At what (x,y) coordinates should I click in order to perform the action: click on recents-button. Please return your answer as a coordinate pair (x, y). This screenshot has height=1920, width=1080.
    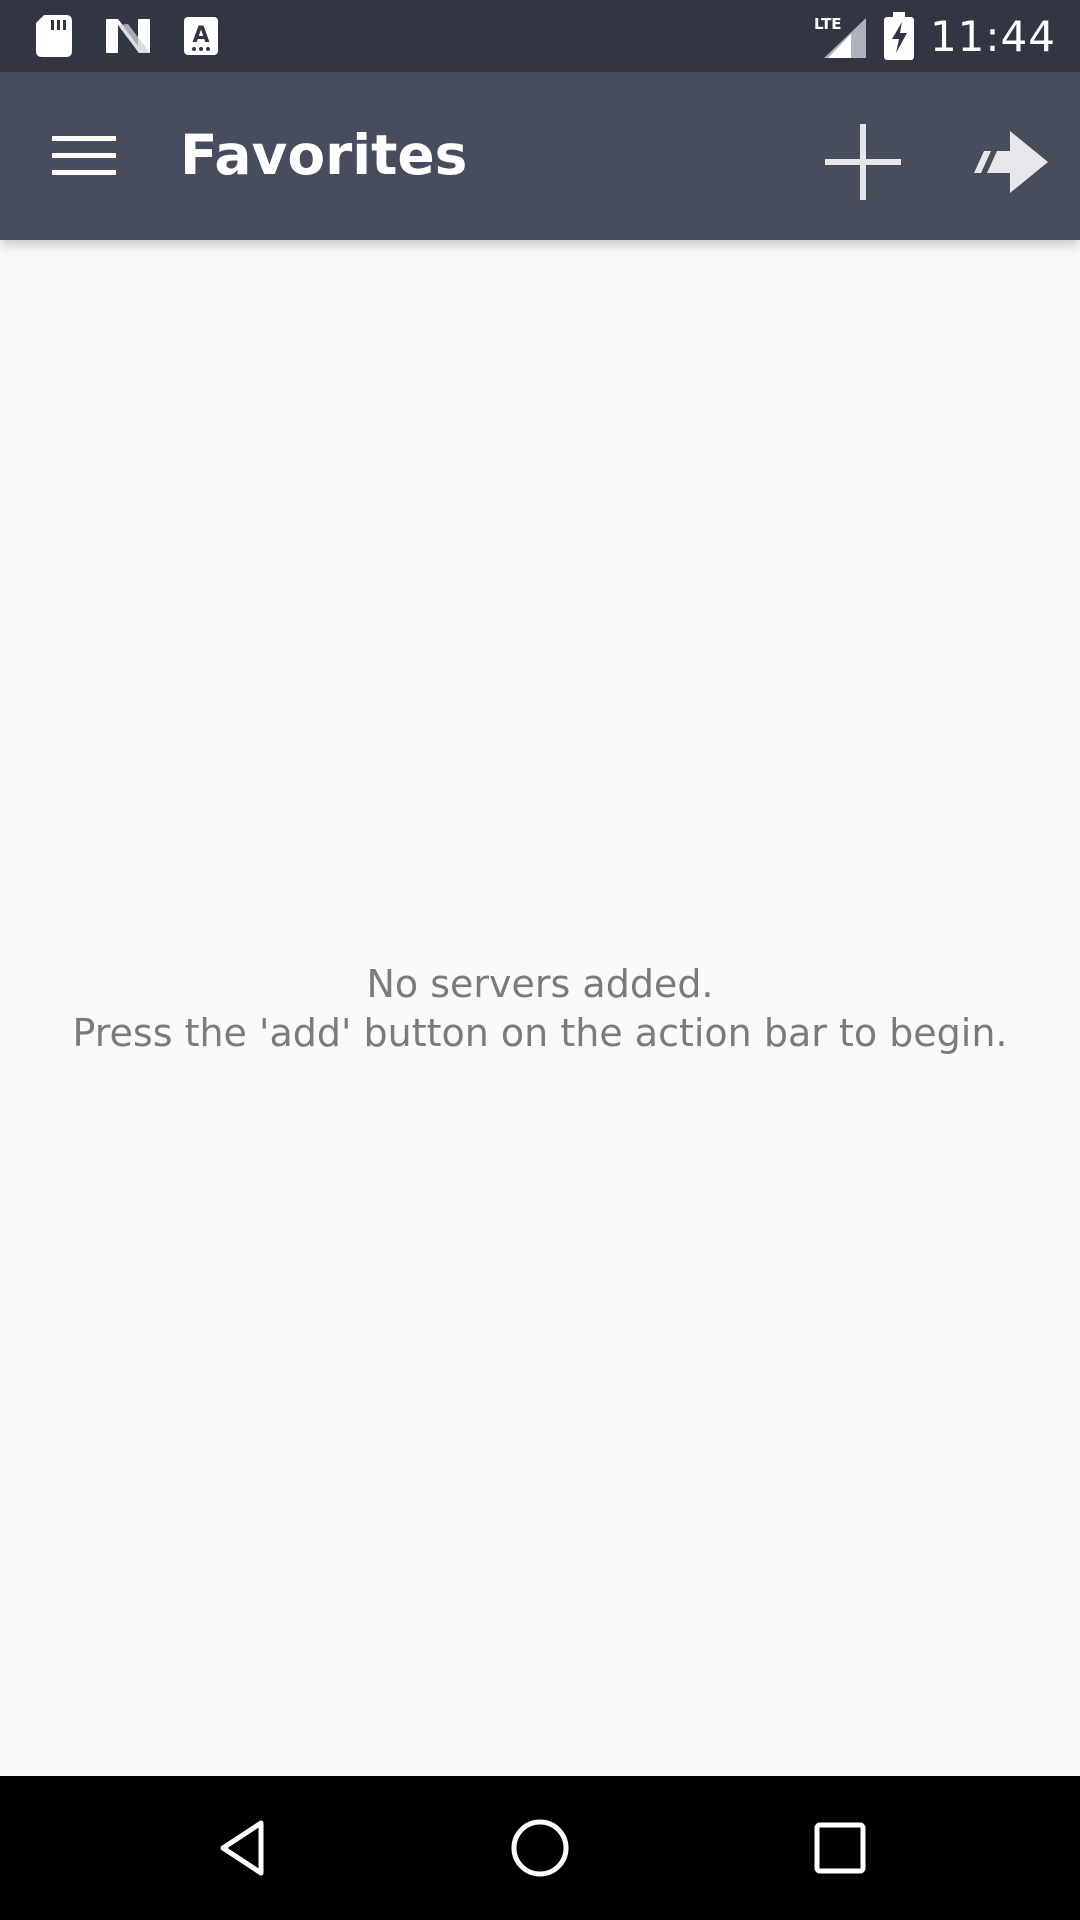
    Looking at the image, I should click on (840, 1848).